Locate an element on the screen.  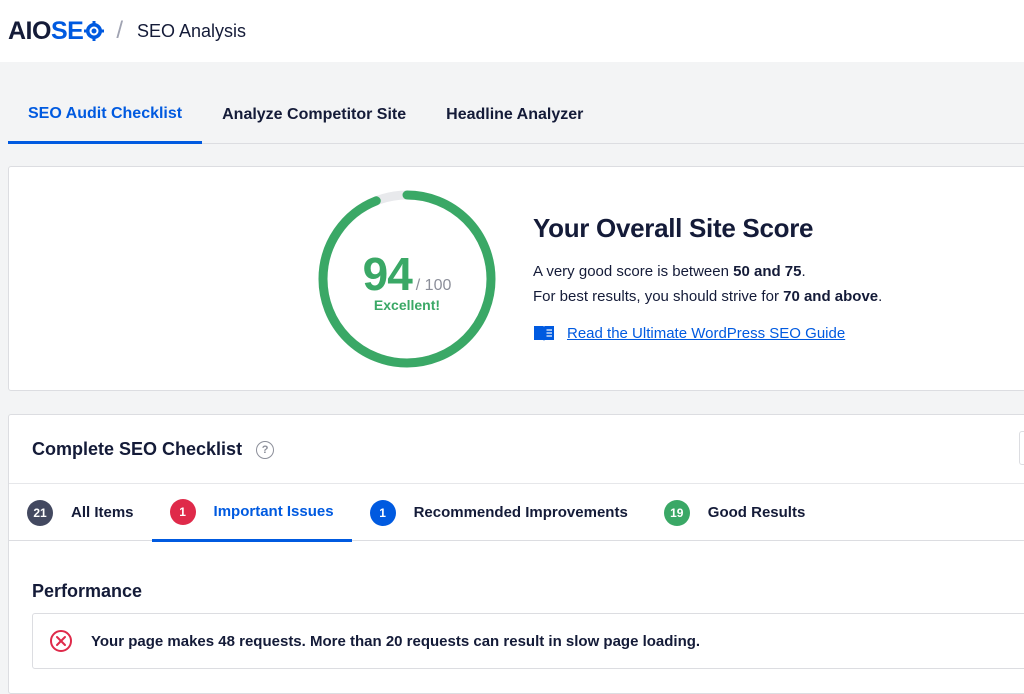
gear-icon is located at coordinates (94, 31).